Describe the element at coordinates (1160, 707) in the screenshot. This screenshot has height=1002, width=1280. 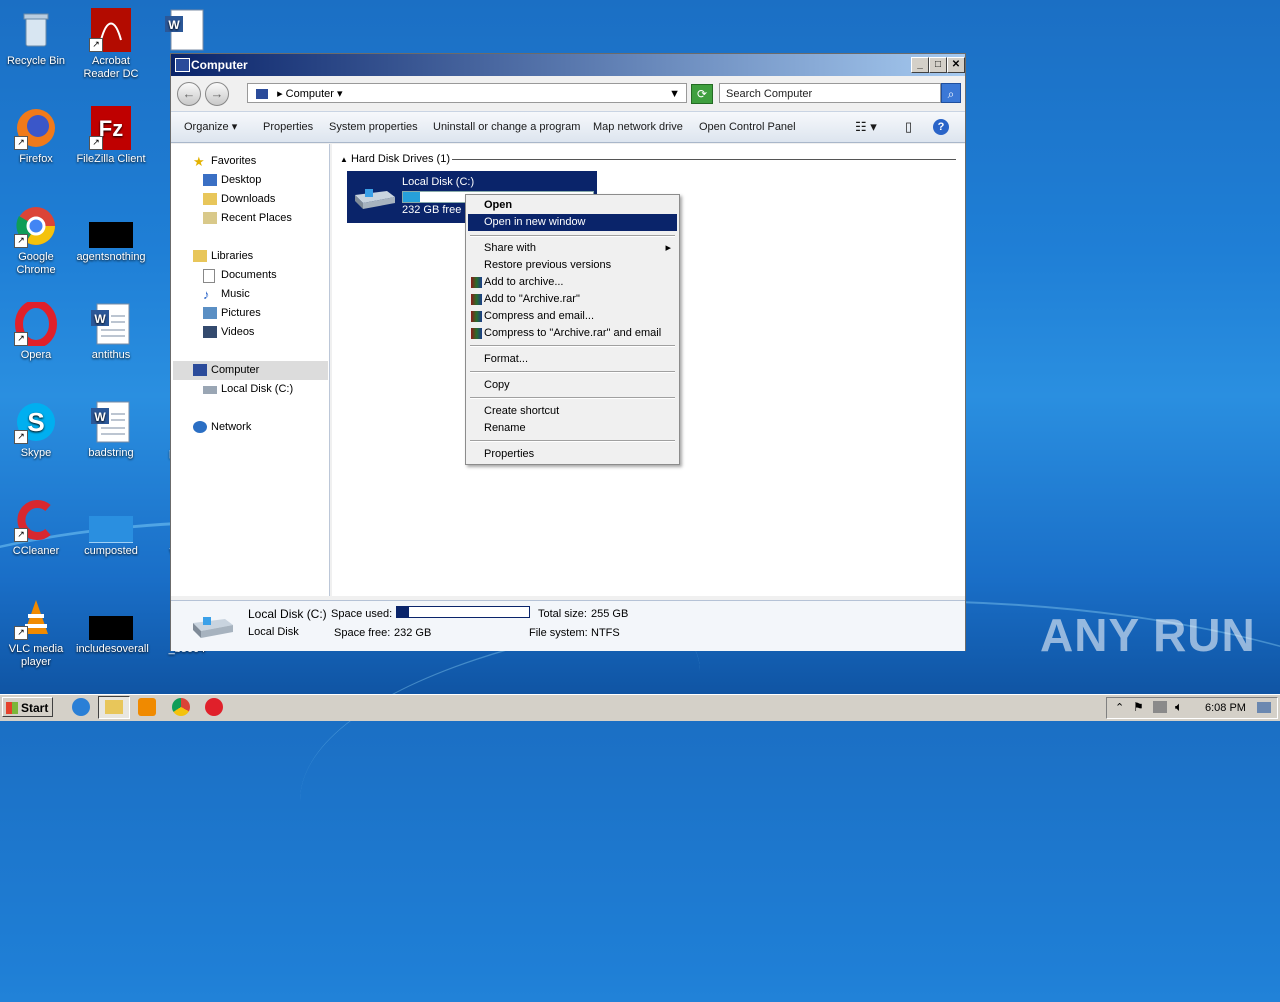
I see `network-tray-icon` at that location.